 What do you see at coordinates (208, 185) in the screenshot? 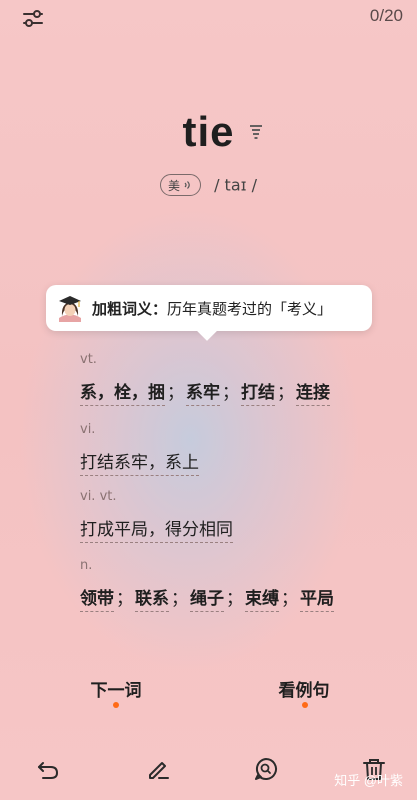
I see `pronunciation-row: 美 / taɪ /` at bounding box center [208, 185].